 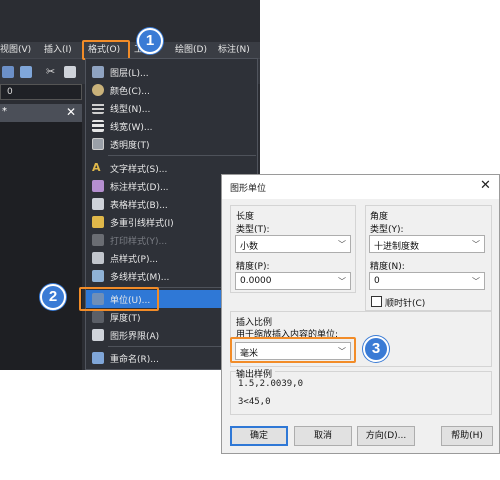 What do you see at coordinates (379, 217) in the screenshot?
I see `angle-group-label: 角度` at bounding box center [379, 217].